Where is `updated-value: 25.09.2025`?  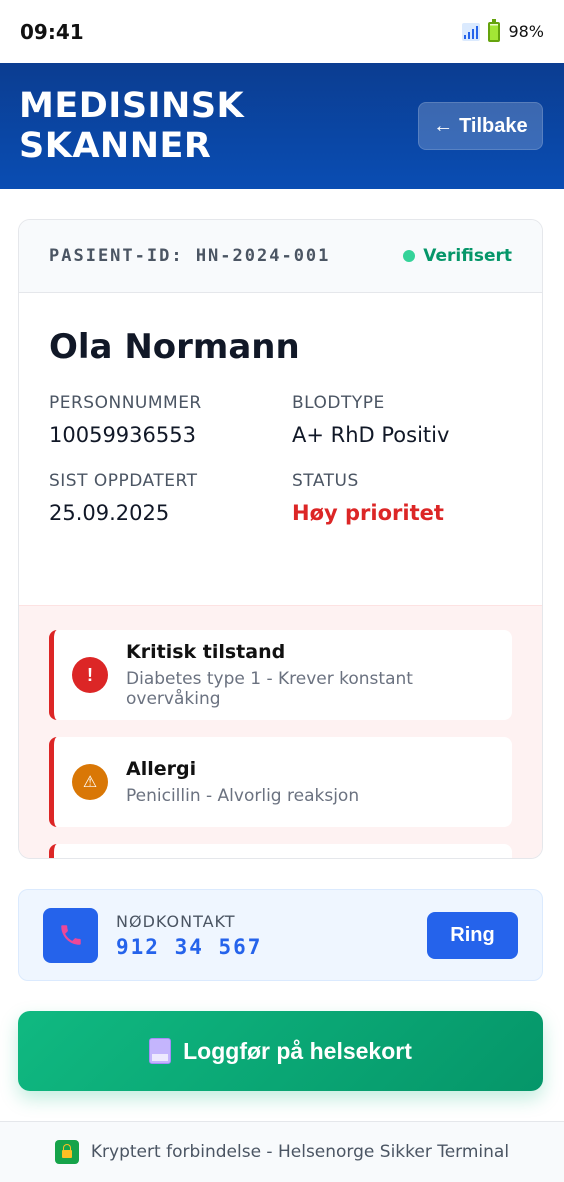 updated-value: 25.09.2025 is located at coordinates (109, 513).